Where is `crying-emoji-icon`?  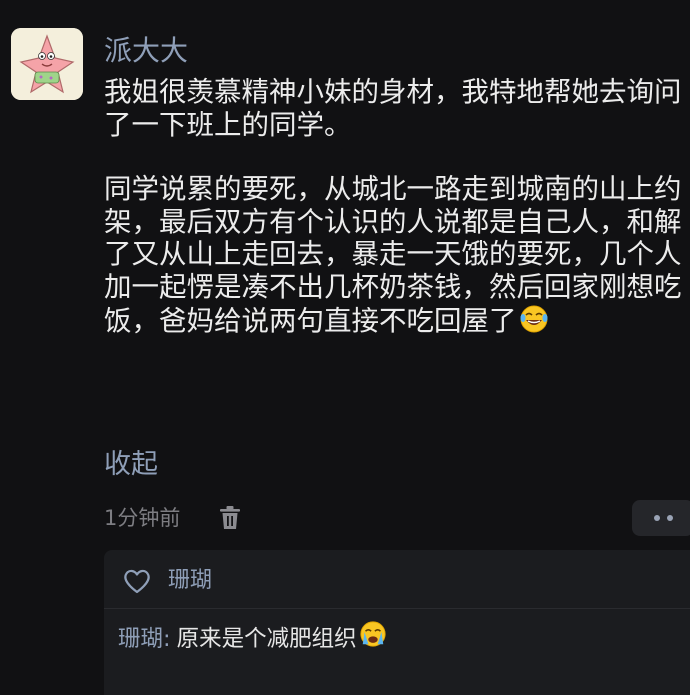 crying-emoji-icon is located at coordinates (373, 638).